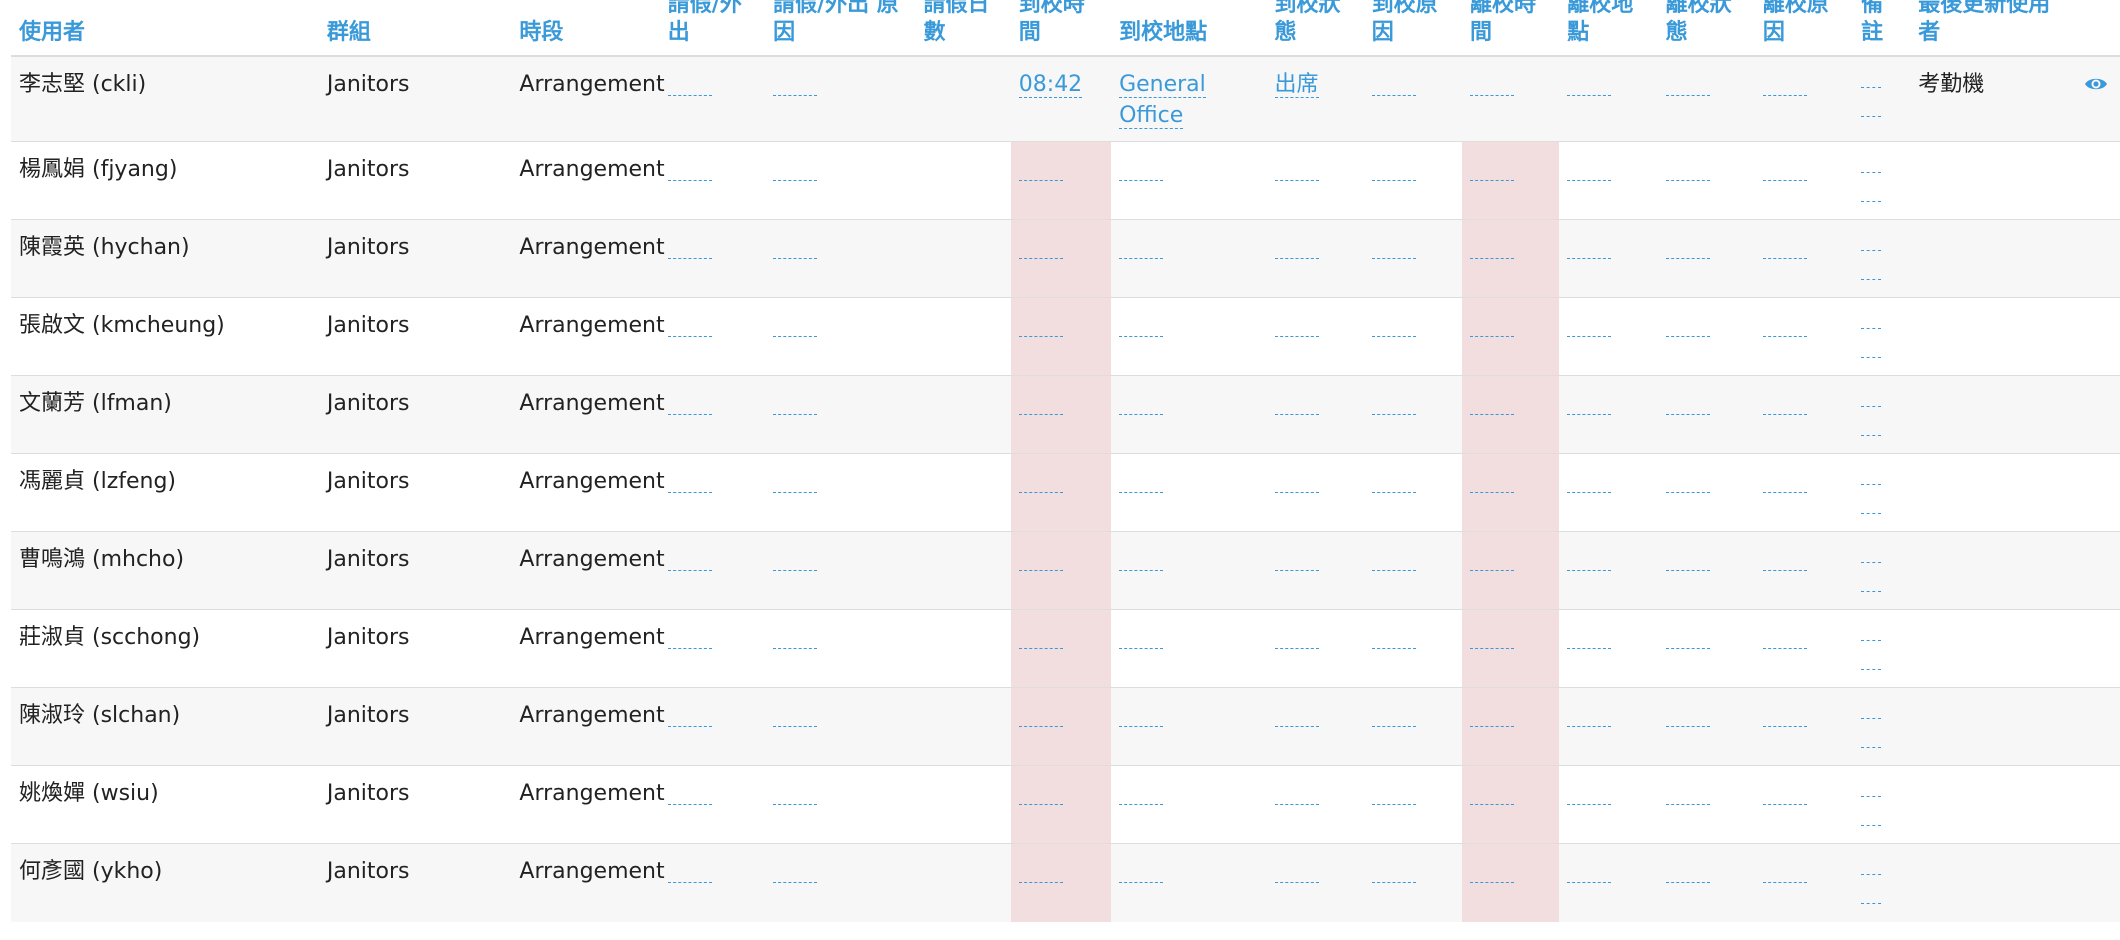  What do you see at coordinates (585, 28) in the screenshot?
I see `header-slot: 時段` at bounding box center [585, 28].